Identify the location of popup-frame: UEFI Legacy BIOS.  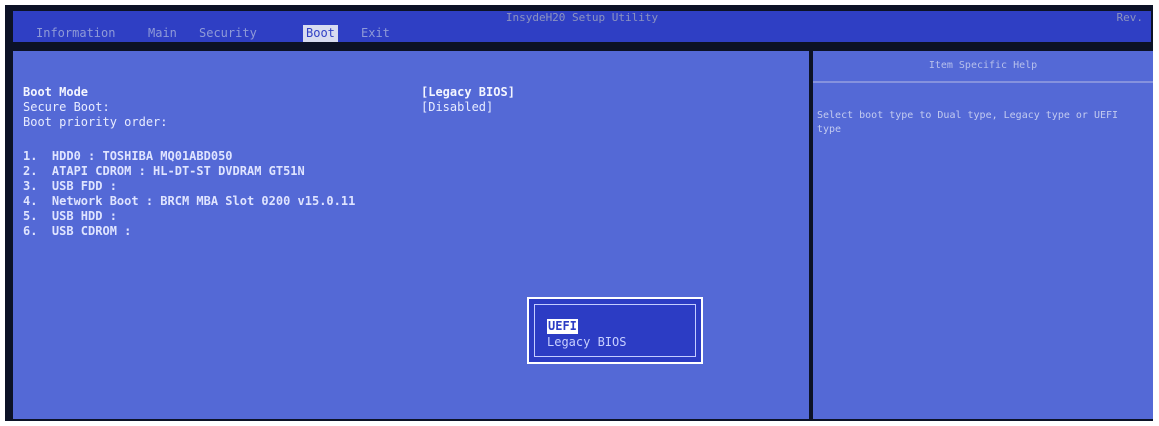
(615, 330).